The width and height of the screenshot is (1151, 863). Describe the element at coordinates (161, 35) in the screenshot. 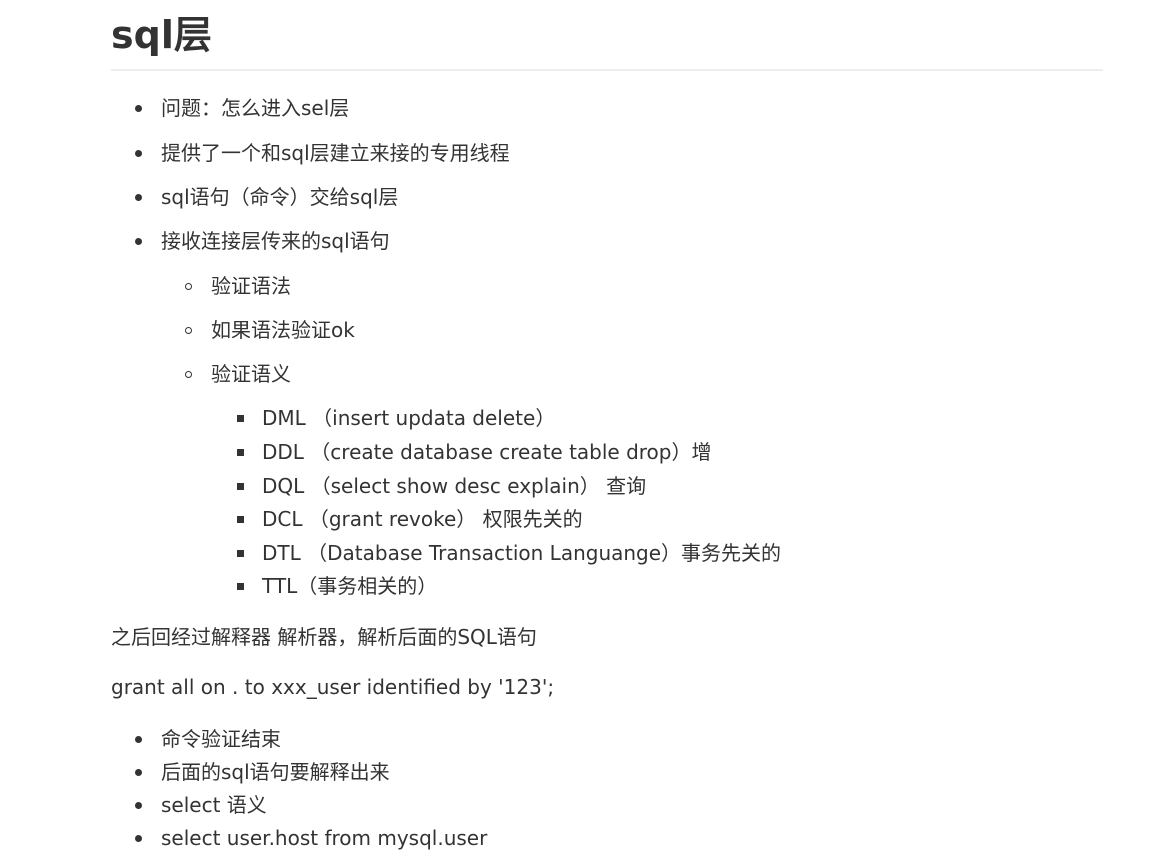

I see `page-title: sql层` at that location.